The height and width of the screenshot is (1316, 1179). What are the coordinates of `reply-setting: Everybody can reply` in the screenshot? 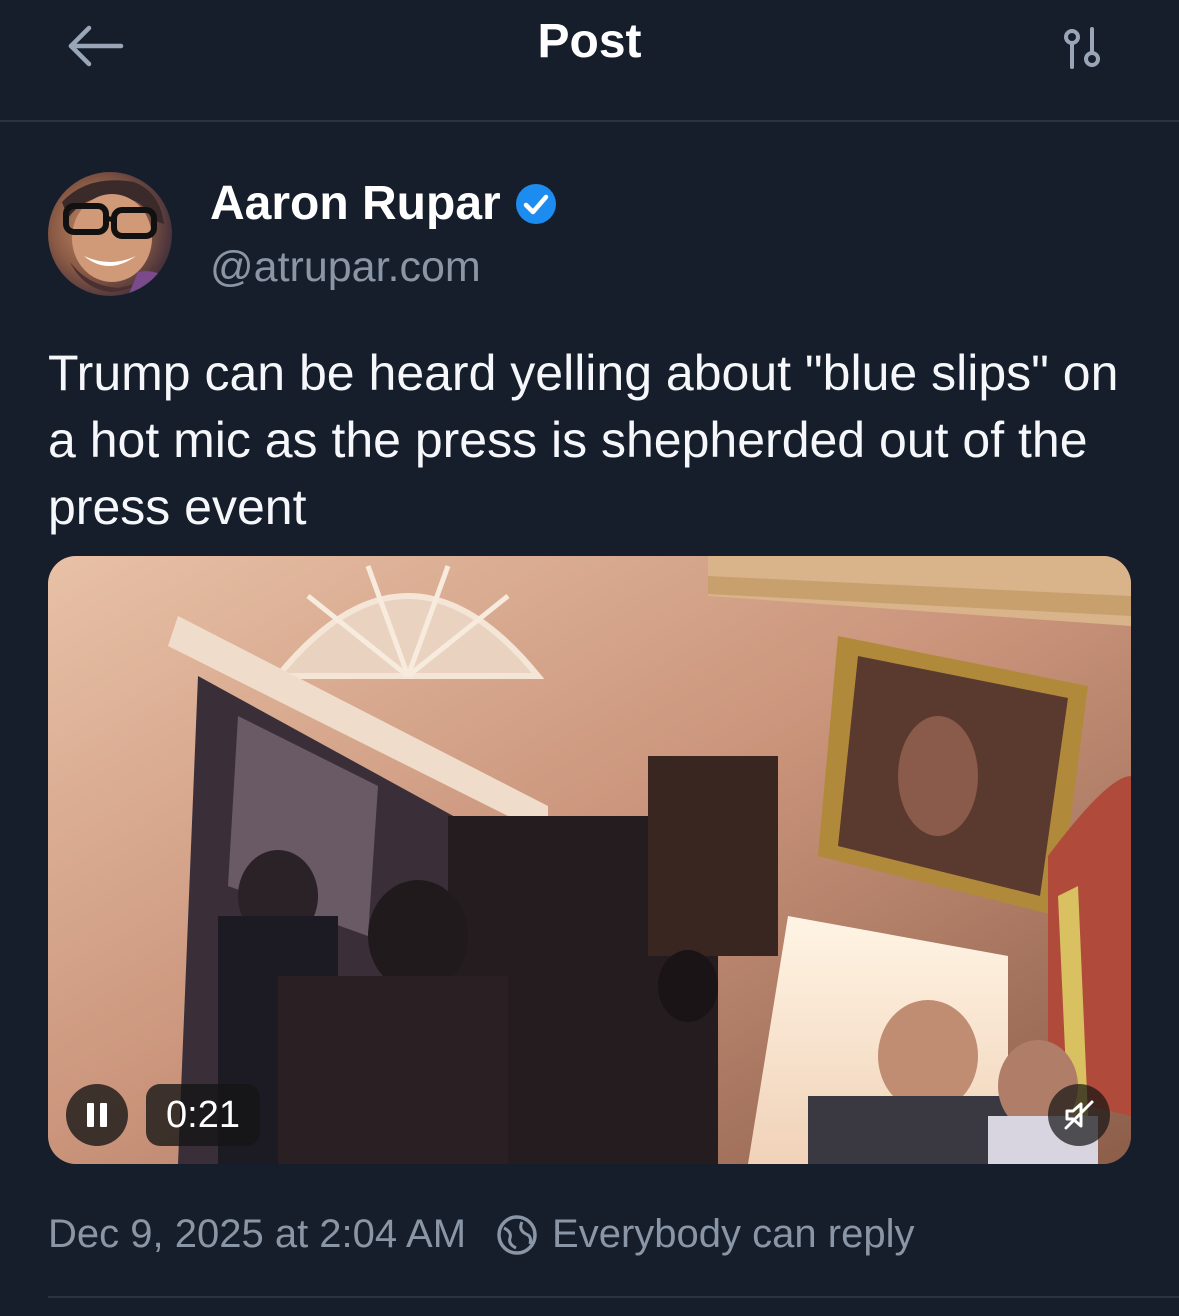 It's located at (705, 1234).